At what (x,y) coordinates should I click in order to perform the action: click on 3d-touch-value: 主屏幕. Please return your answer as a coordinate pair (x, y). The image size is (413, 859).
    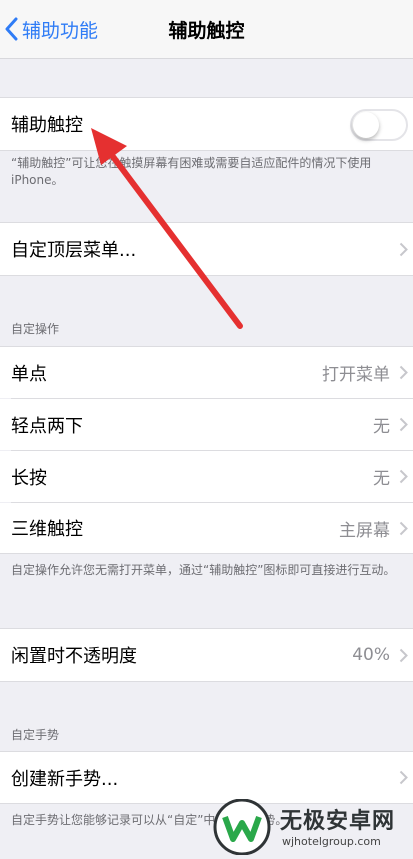
    Looking at the image, I should click on (364, 530).